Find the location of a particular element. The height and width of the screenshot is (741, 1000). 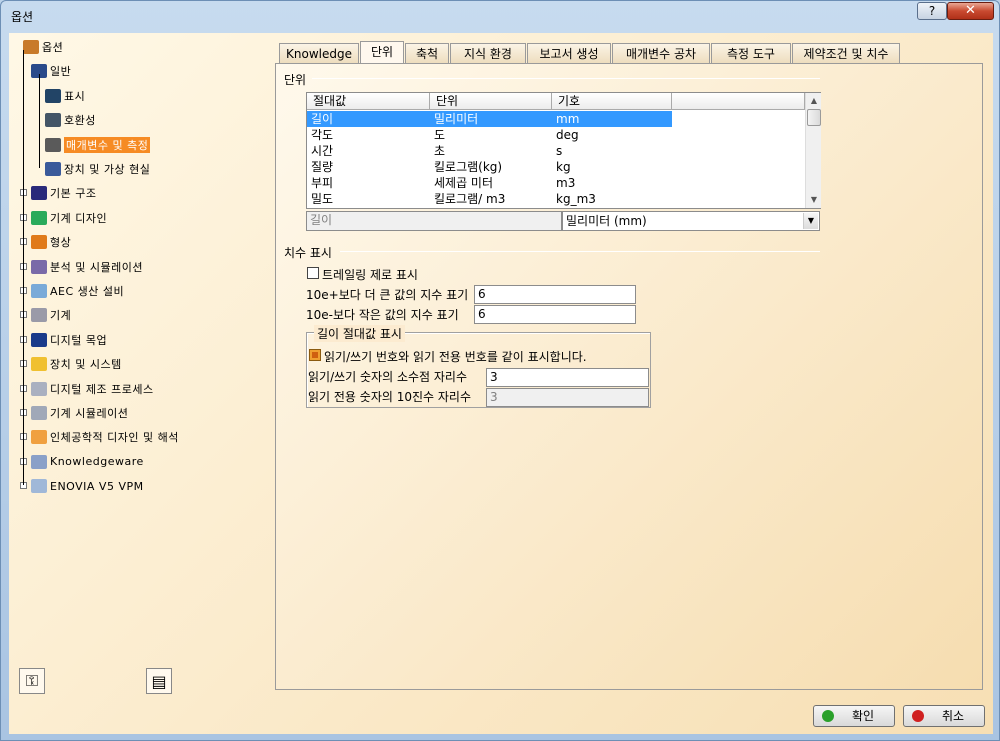

tree-item-analysis-simulation: 분석 및 시뮬레이션 is located at coordinates (87, 267).